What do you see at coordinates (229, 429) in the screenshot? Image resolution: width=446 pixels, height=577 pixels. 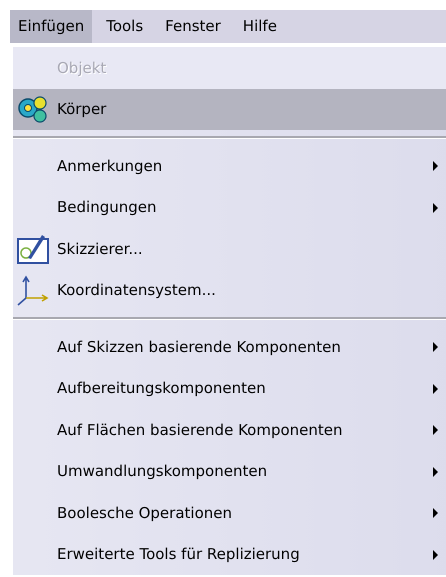 I see `menu-item: Auf Flächen basierende Komponenten` at bounding box center [229, 429].